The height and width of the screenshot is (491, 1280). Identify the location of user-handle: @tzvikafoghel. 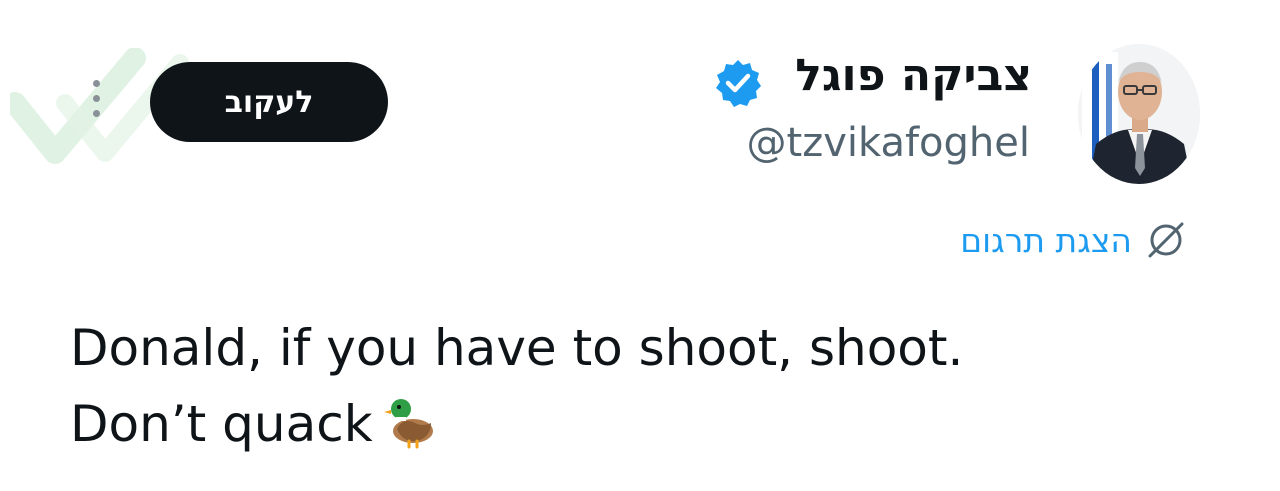
(888, 143).